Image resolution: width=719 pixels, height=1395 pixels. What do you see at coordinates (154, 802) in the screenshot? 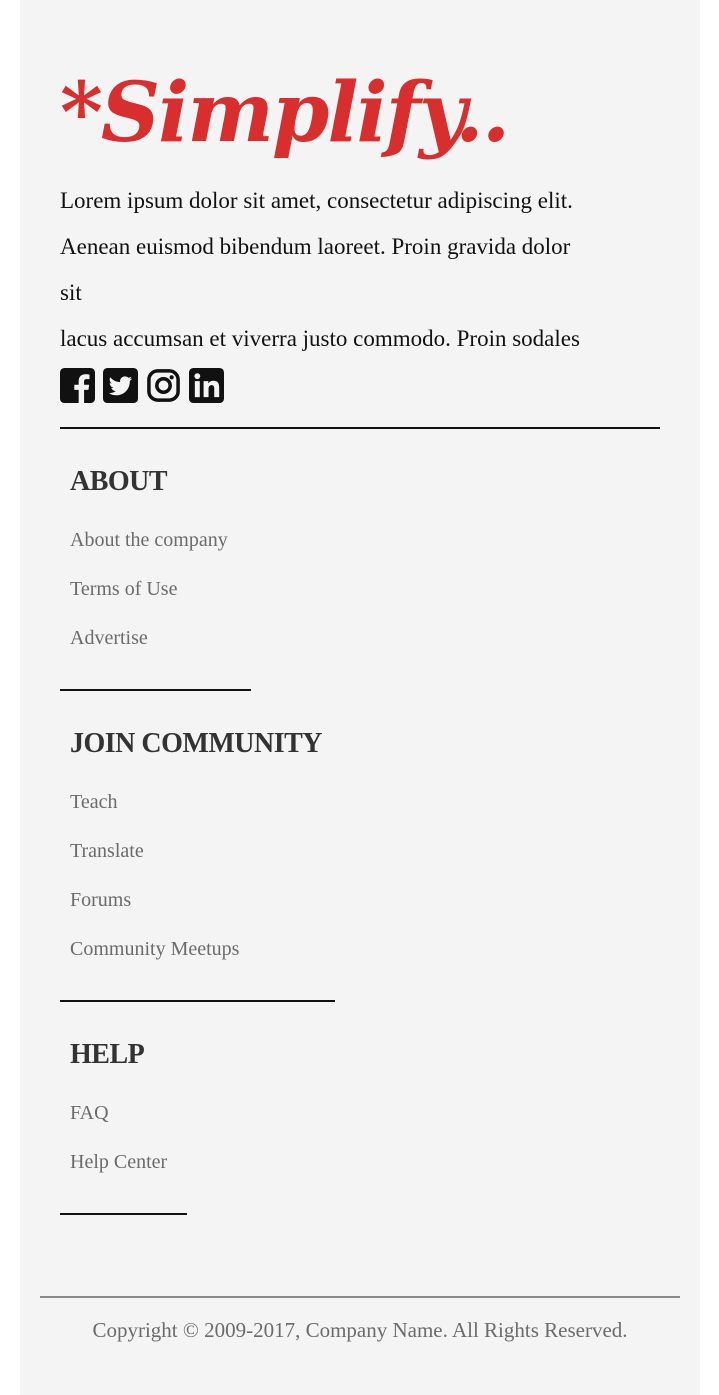
I see `list-item: Teach` at bounding box center [154, 802].